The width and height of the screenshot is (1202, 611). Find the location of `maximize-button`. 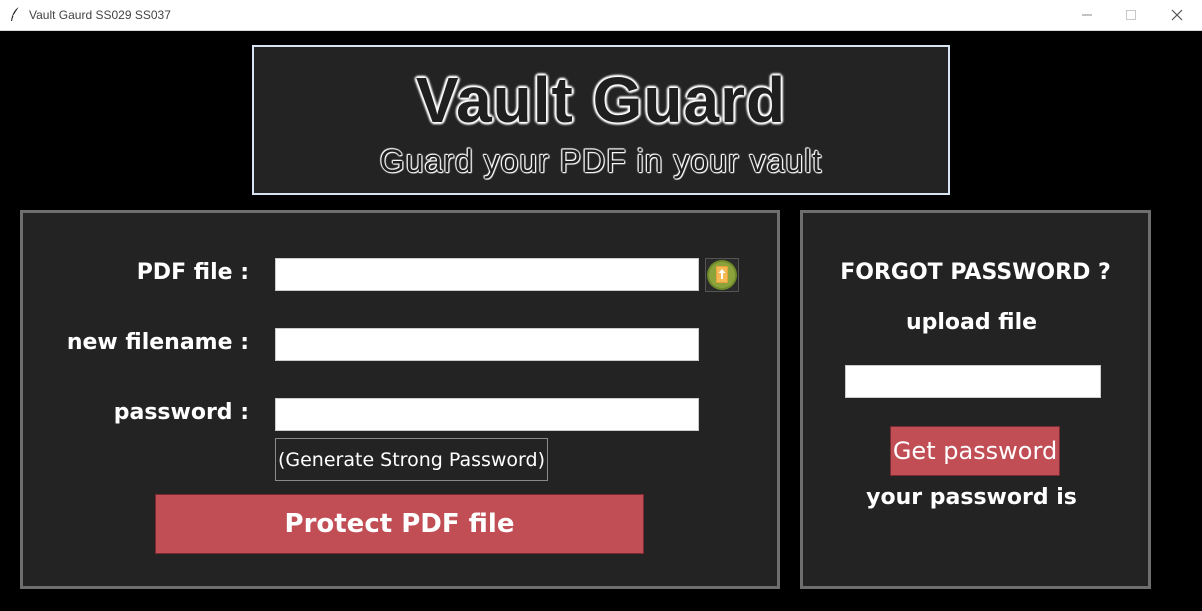

maximize-button is located at coordinates (1131, 15).